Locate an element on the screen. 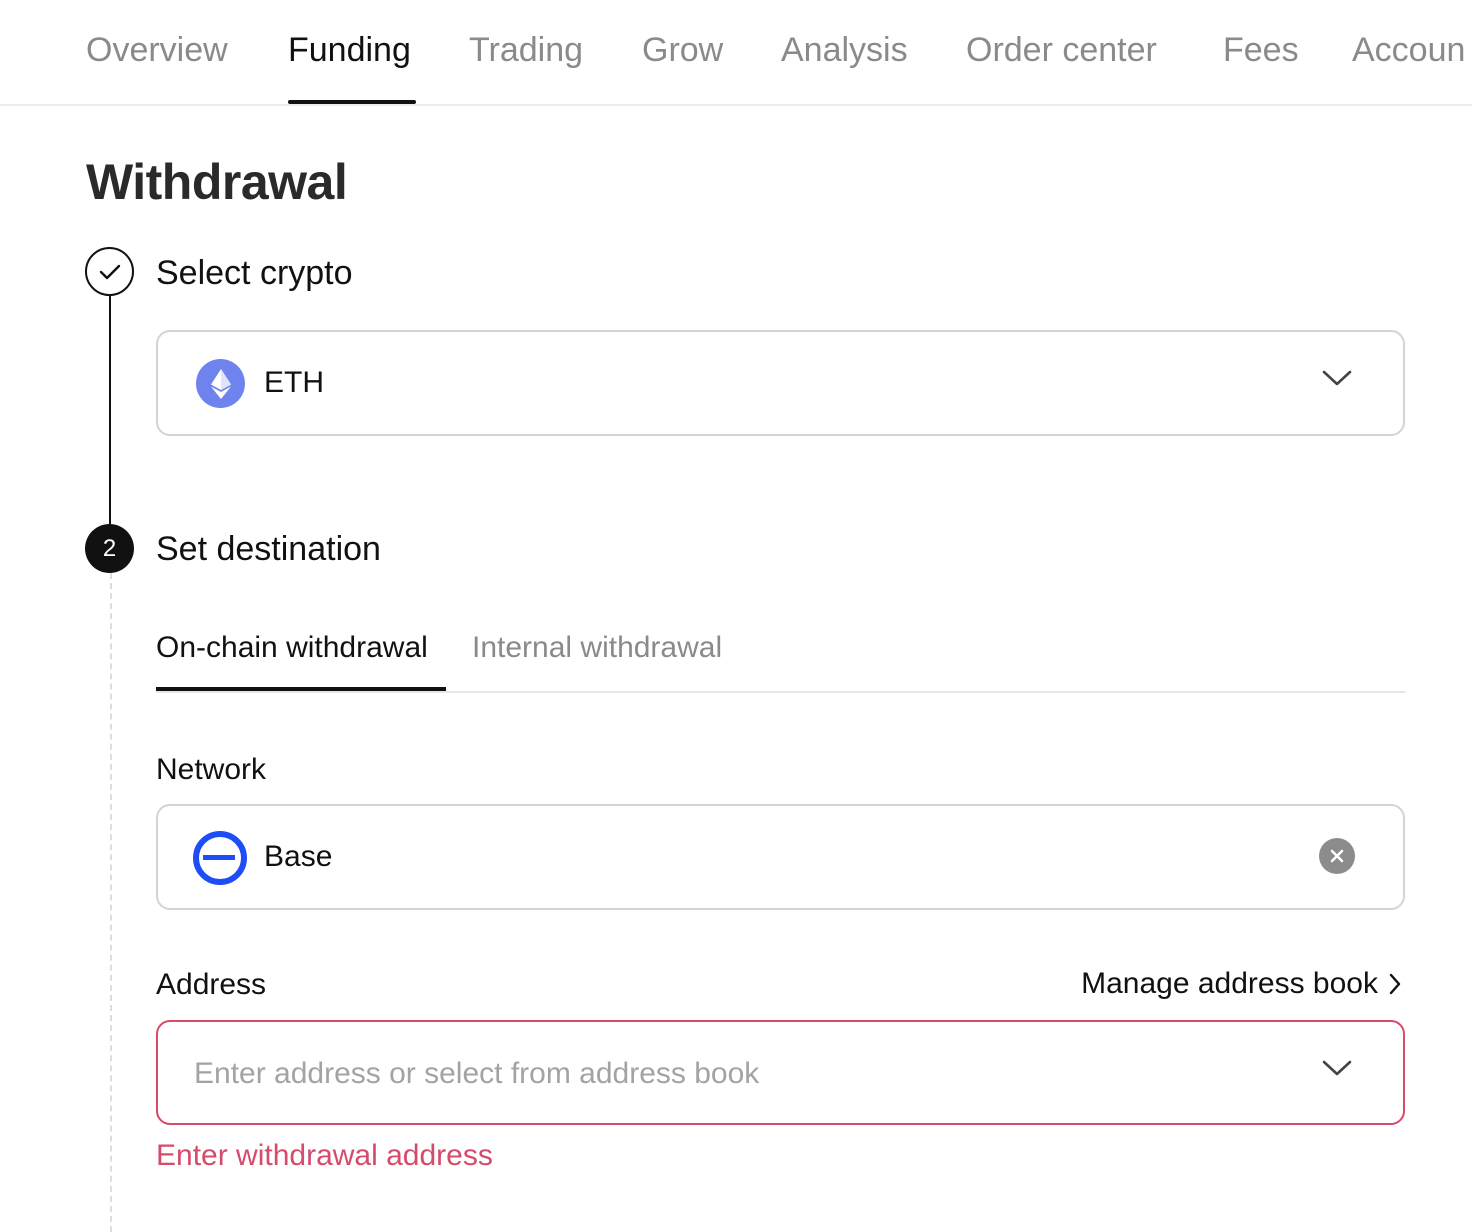 This screenshot has height=1232, width=1472. tab-account: Accoun is located at coordinates (1408, 50).